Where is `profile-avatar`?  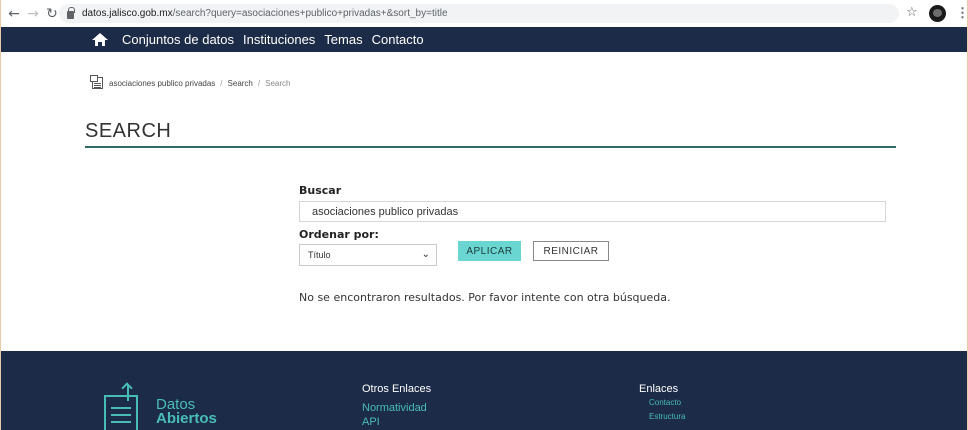 profile-avatar is located at coordinates (937, 13).